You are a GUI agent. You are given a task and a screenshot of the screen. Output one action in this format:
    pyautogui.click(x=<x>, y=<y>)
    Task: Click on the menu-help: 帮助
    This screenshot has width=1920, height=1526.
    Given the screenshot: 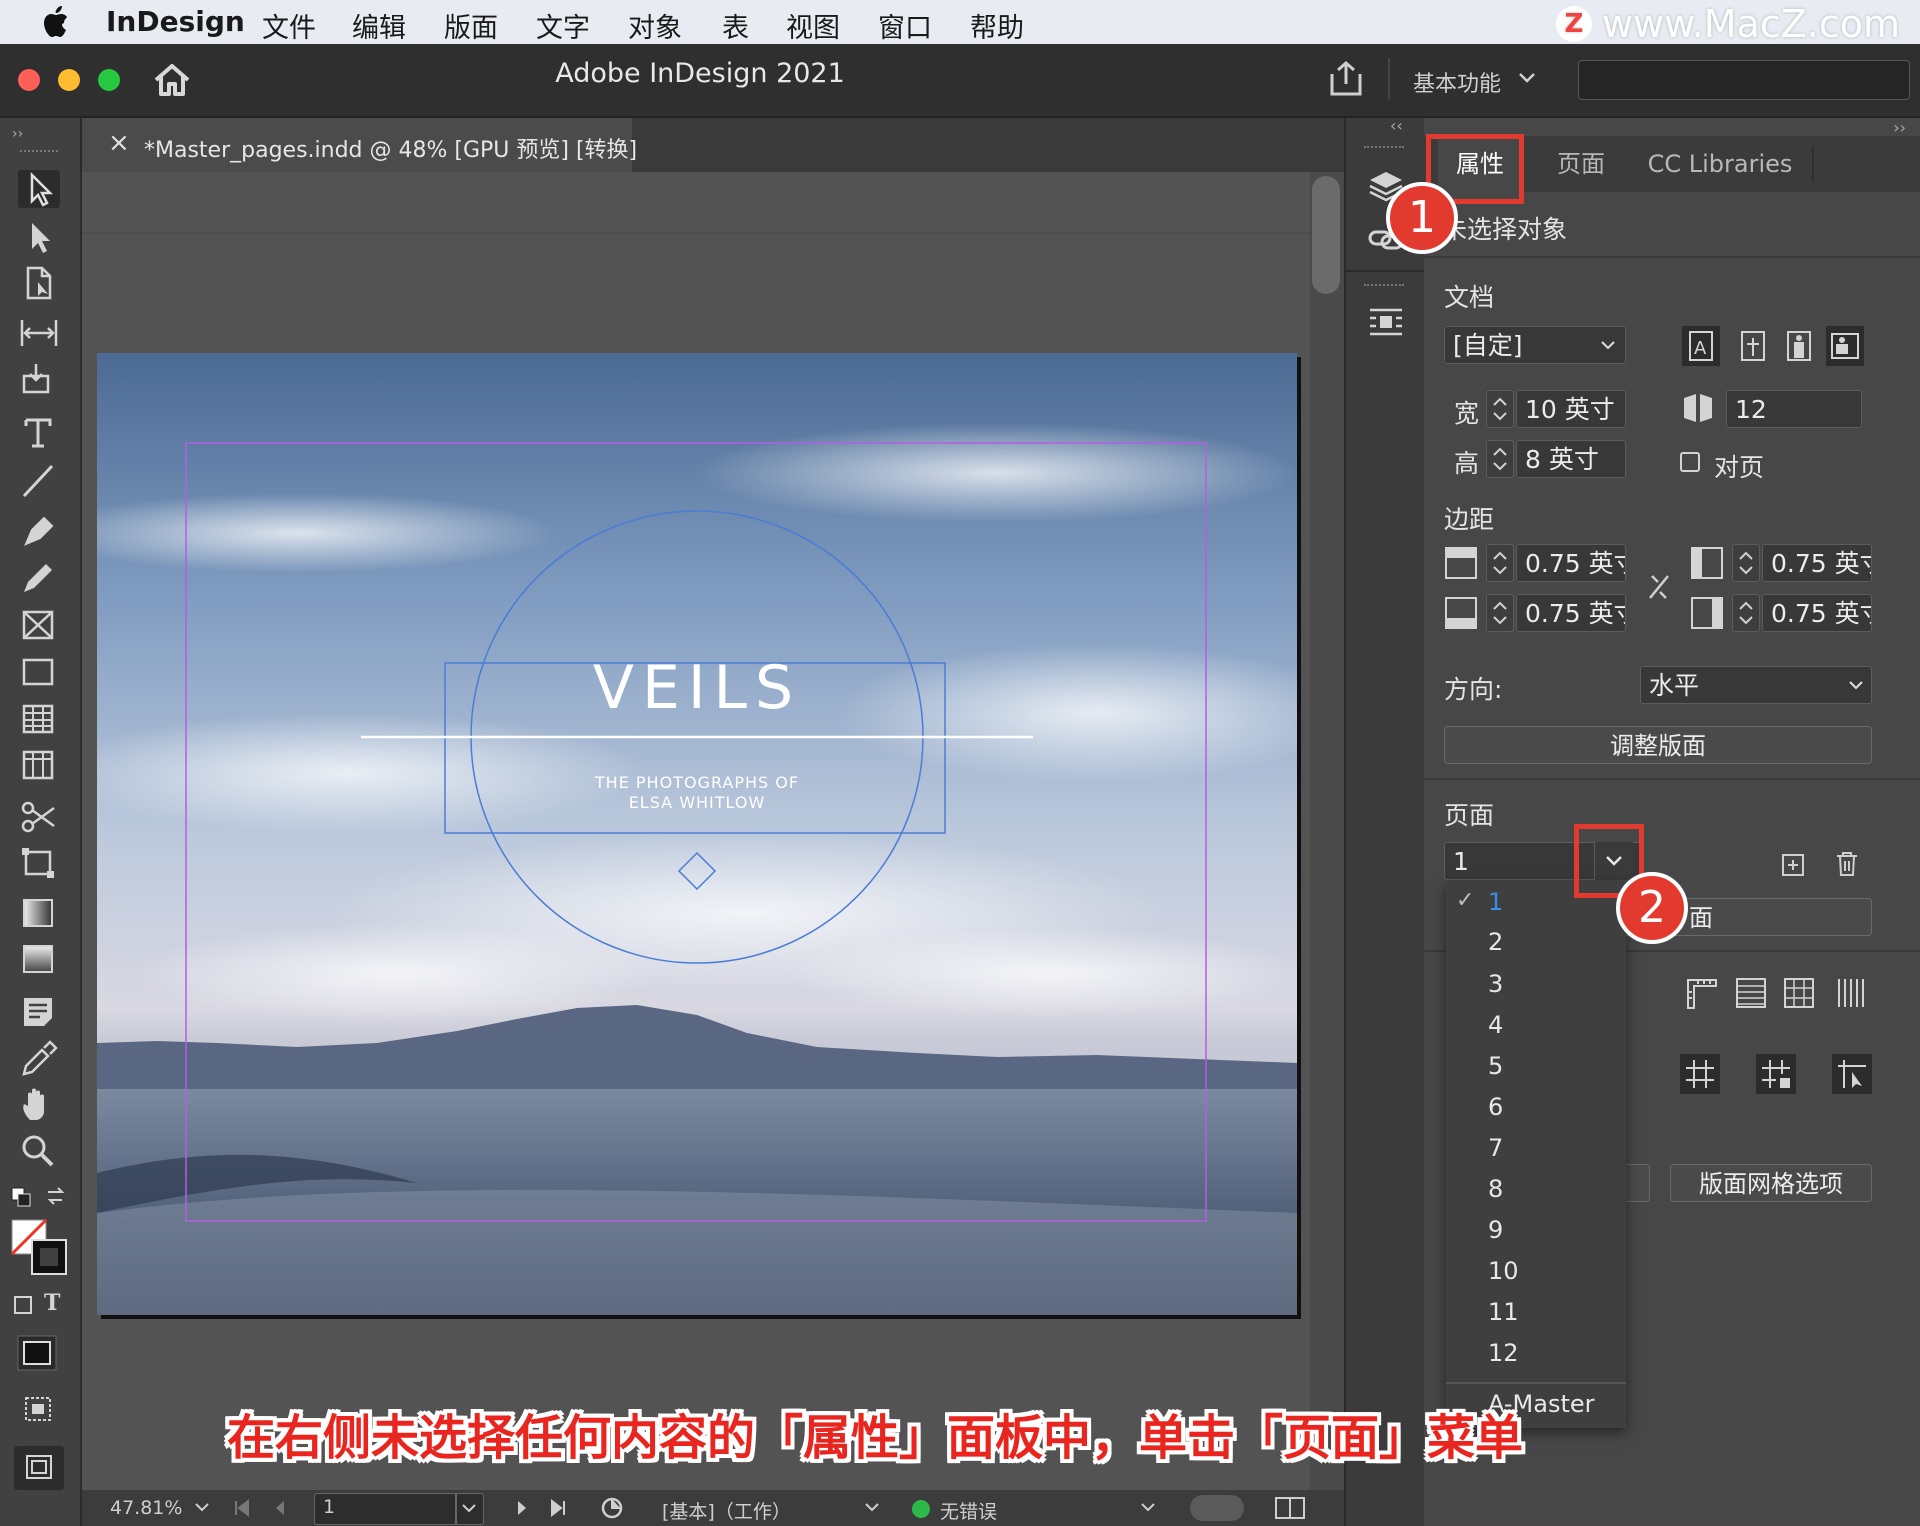 What is the action you would take?
    pyautogui.click(x=997, y=25)
    